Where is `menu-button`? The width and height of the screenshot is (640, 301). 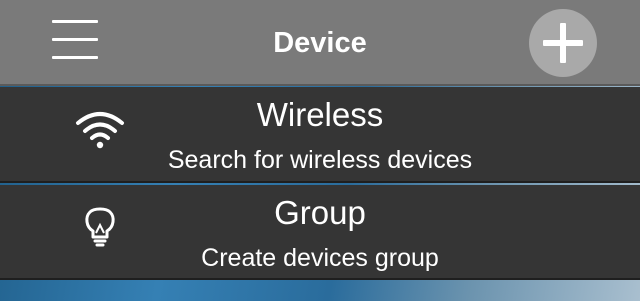 menu-button is located at coordinates (76, 40).